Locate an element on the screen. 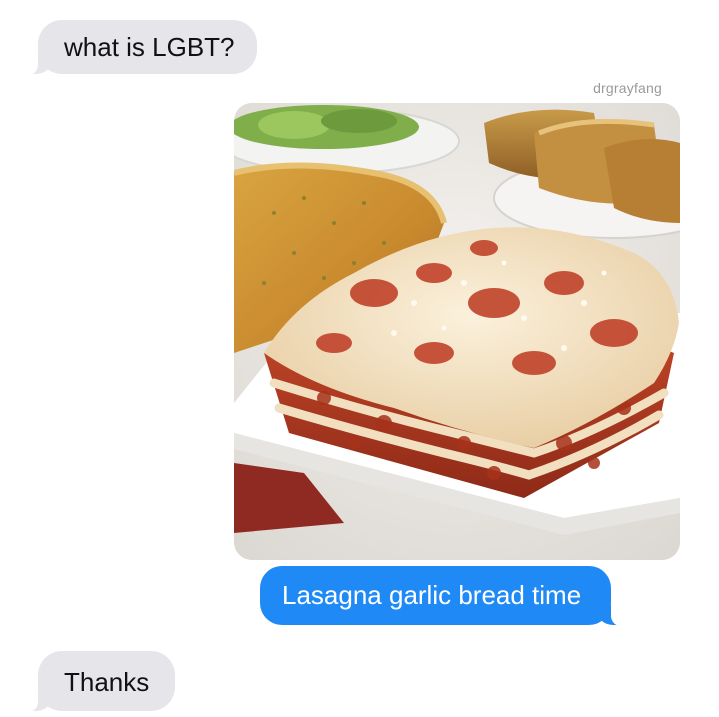 This screenshot has height=717, width=719. incoming-message-bubble: what is LGBT? is located at coordinates (141, 47).